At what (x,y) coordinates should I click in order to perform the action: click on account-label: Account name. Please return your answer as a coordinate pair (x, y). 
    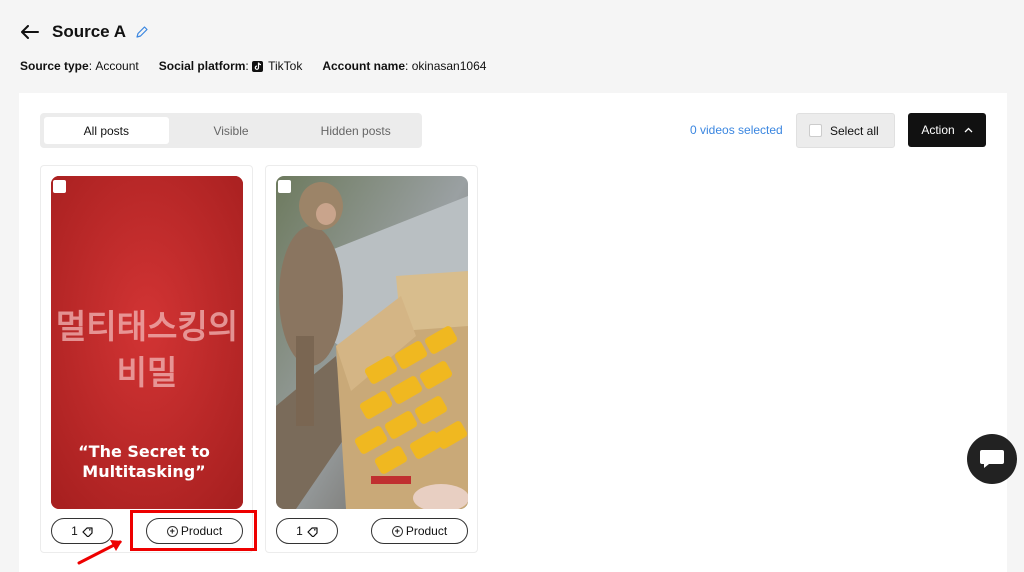
    Looking at the image, I should click on (364, 66).